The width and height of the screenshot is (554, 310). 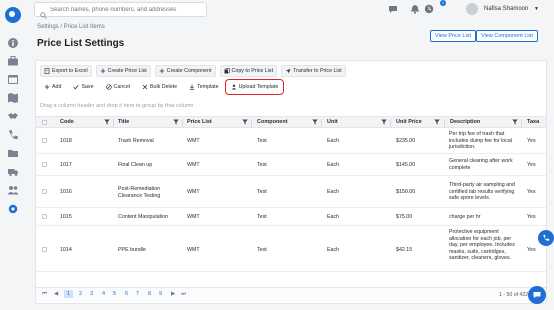 What do you see at coordinates (13, 172) in the screenshot?
I see `truck-icon` at bounding box center [13, 172].